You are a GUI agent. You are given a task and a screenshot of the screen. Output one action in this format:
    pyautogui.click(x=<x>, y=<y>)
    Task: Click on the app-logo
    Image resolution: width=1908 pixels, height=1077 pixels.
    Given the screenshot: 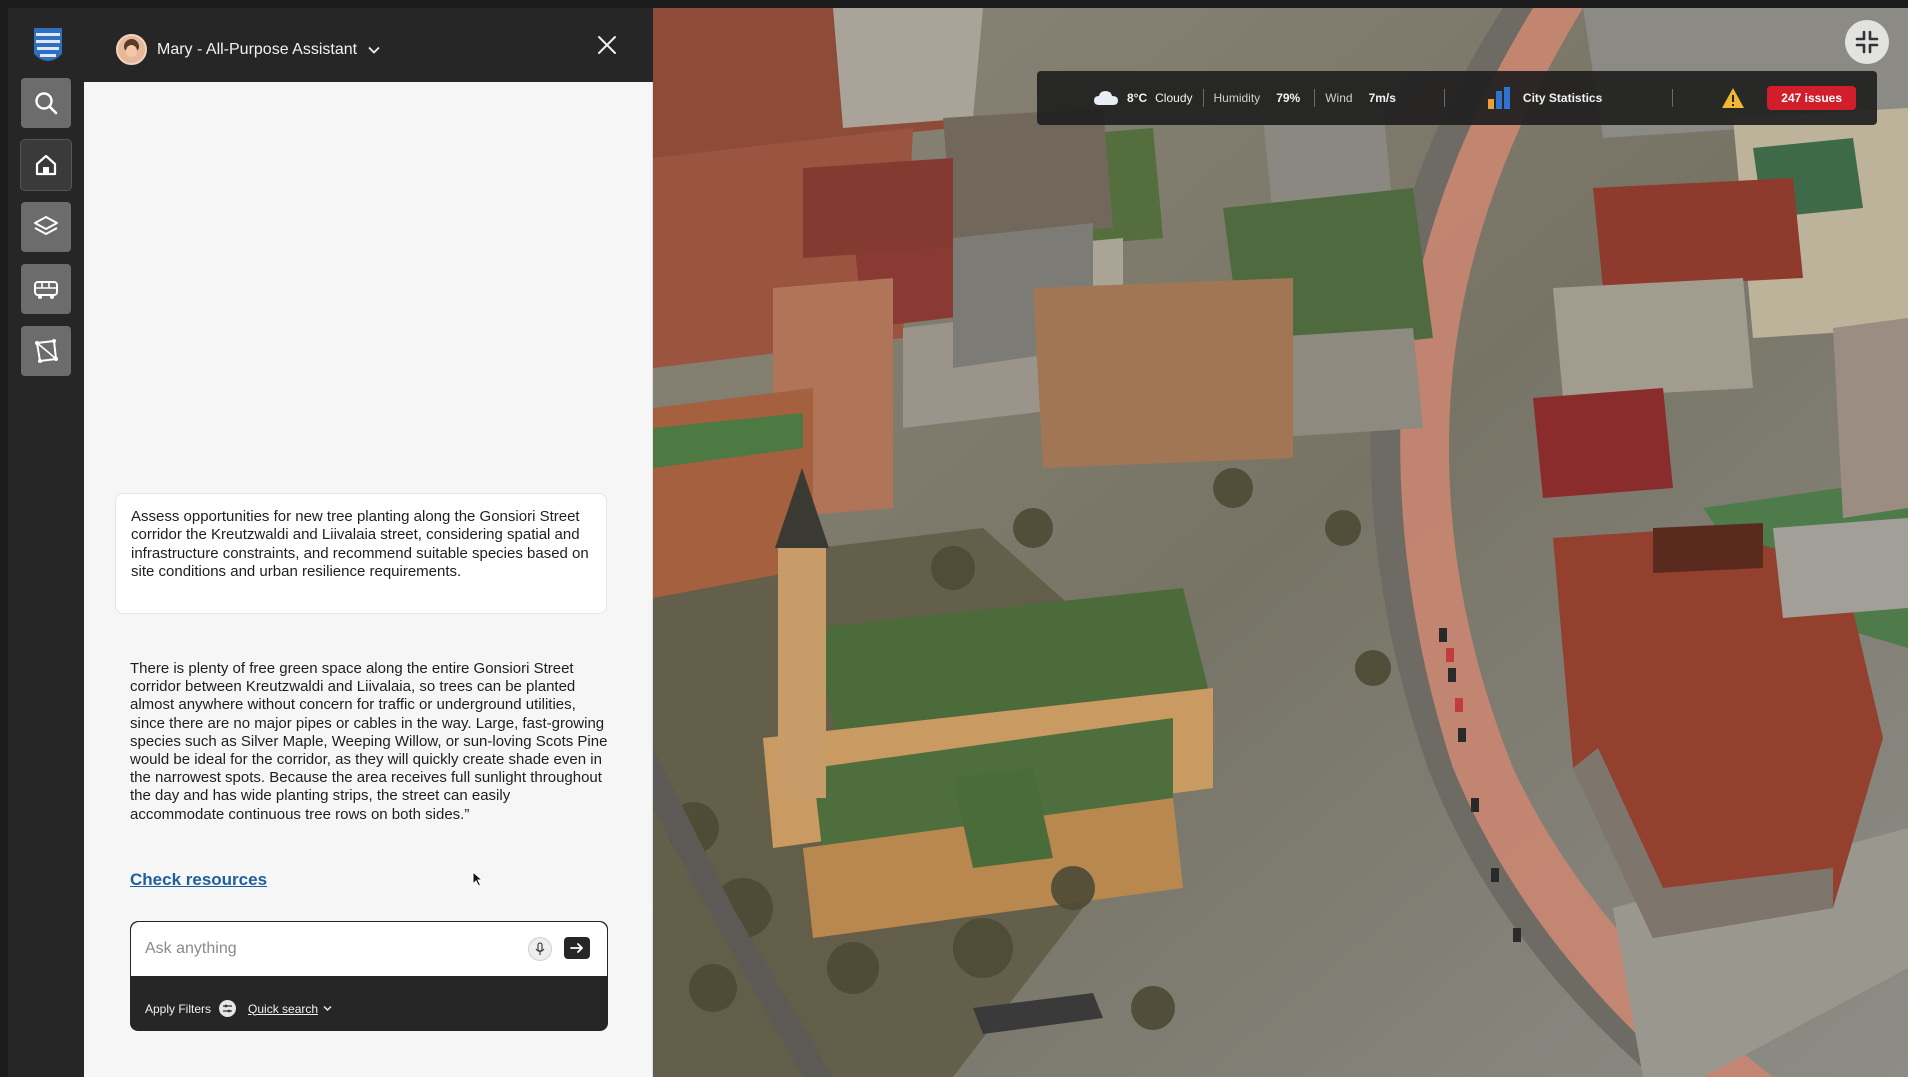 What is the action you would take?
    pyautogui.click(x=48, y=46)
    